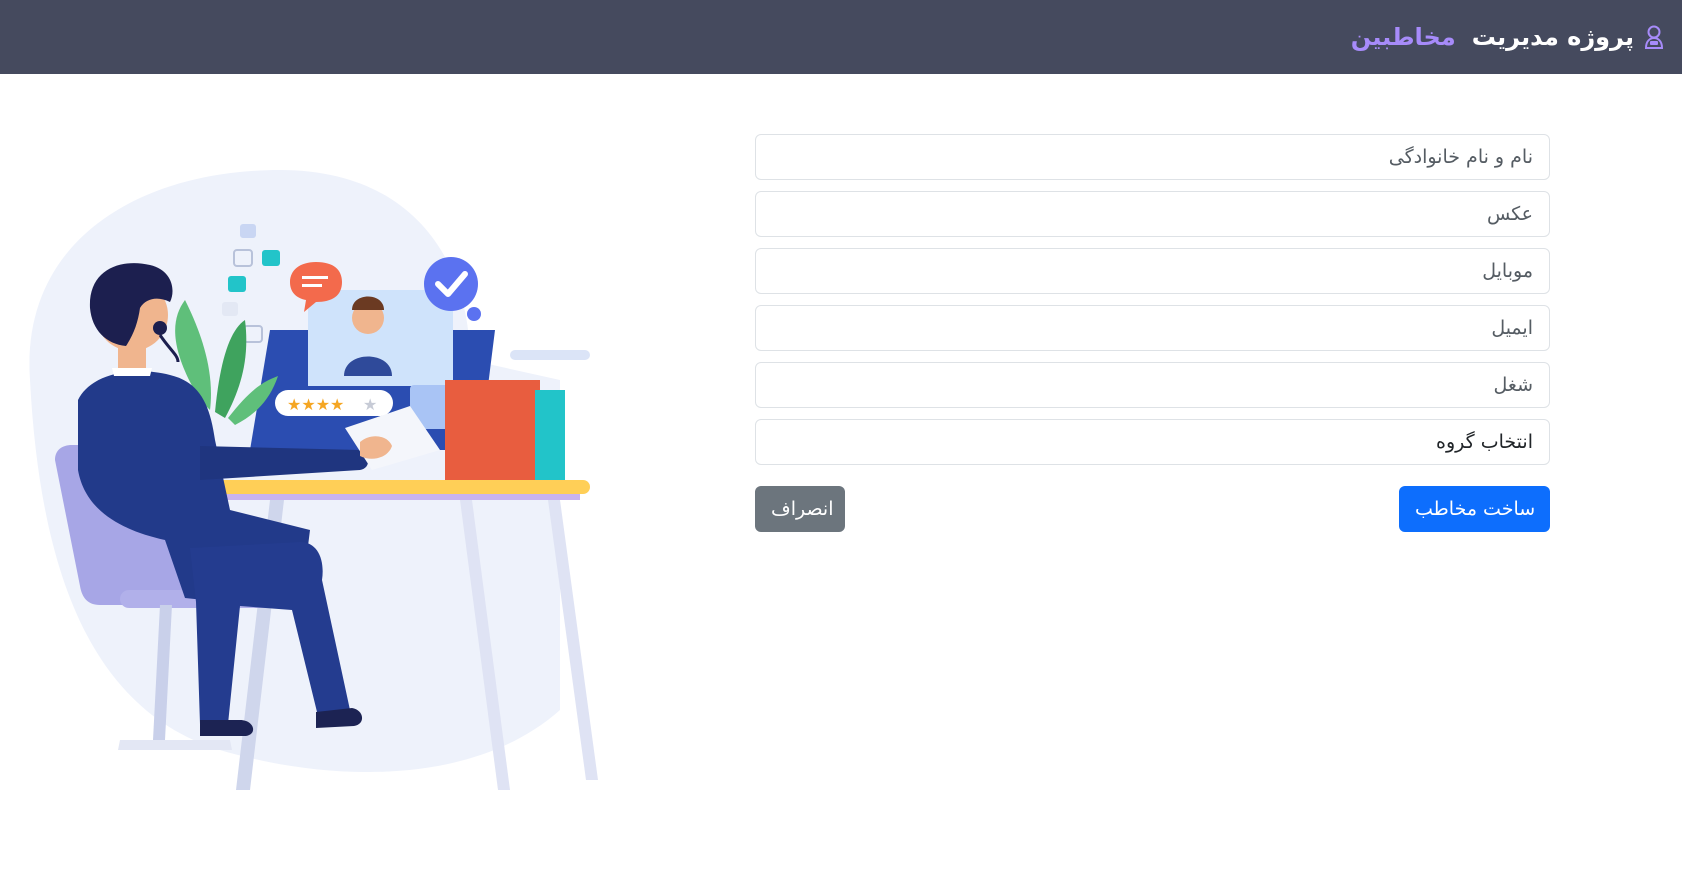 This screenshot has height=879, width=1682. I want to click on brand-title: پروژه مدیریت, so click(1552, 37).